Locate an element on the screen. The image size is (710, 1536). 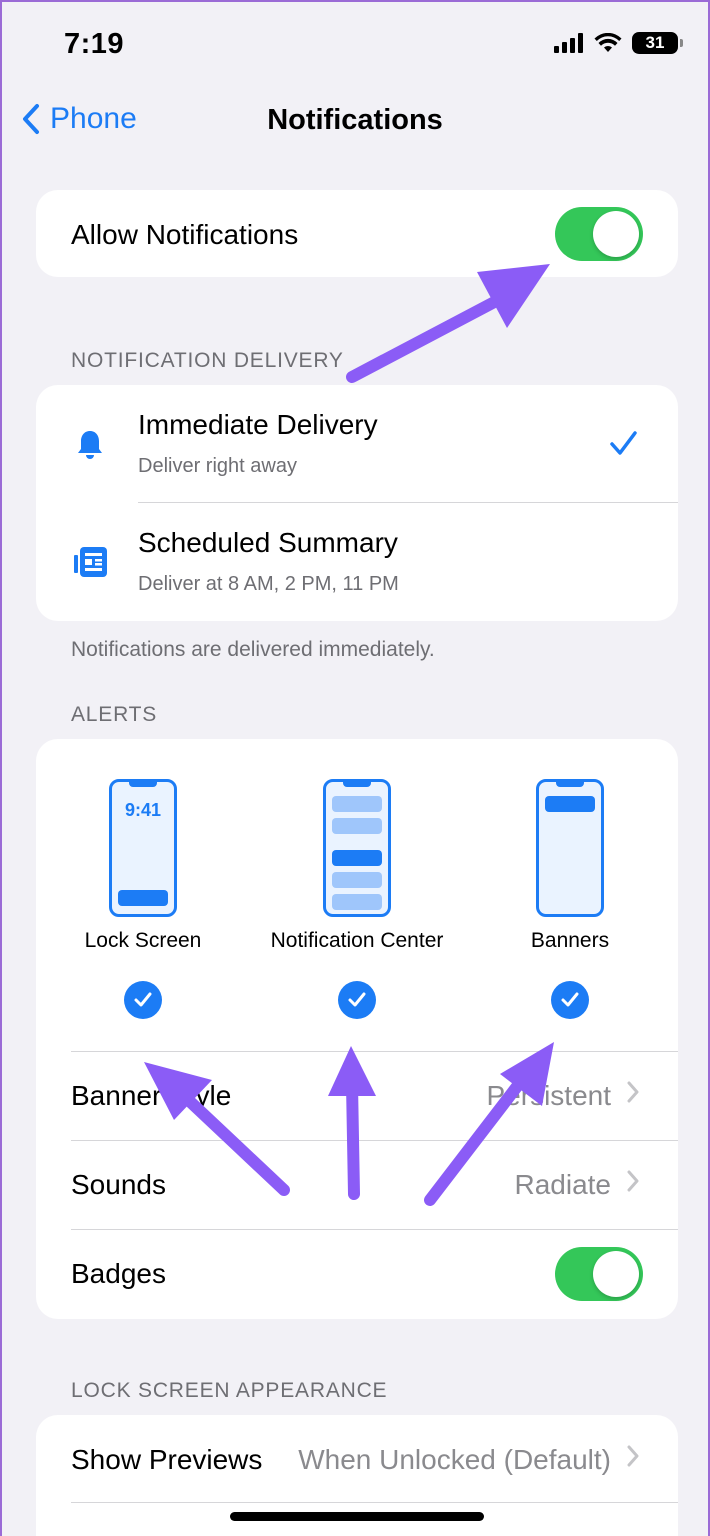
sounds-row: Sounds Radiate is located at coordinates (357, 1185).